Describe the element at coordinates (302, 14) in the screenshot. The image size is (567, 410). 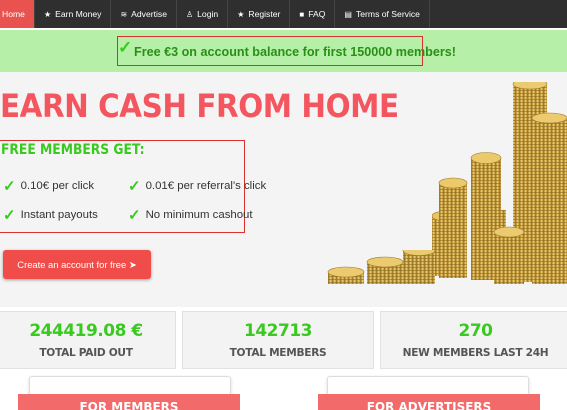
I see `book-icon: ■` at that location.